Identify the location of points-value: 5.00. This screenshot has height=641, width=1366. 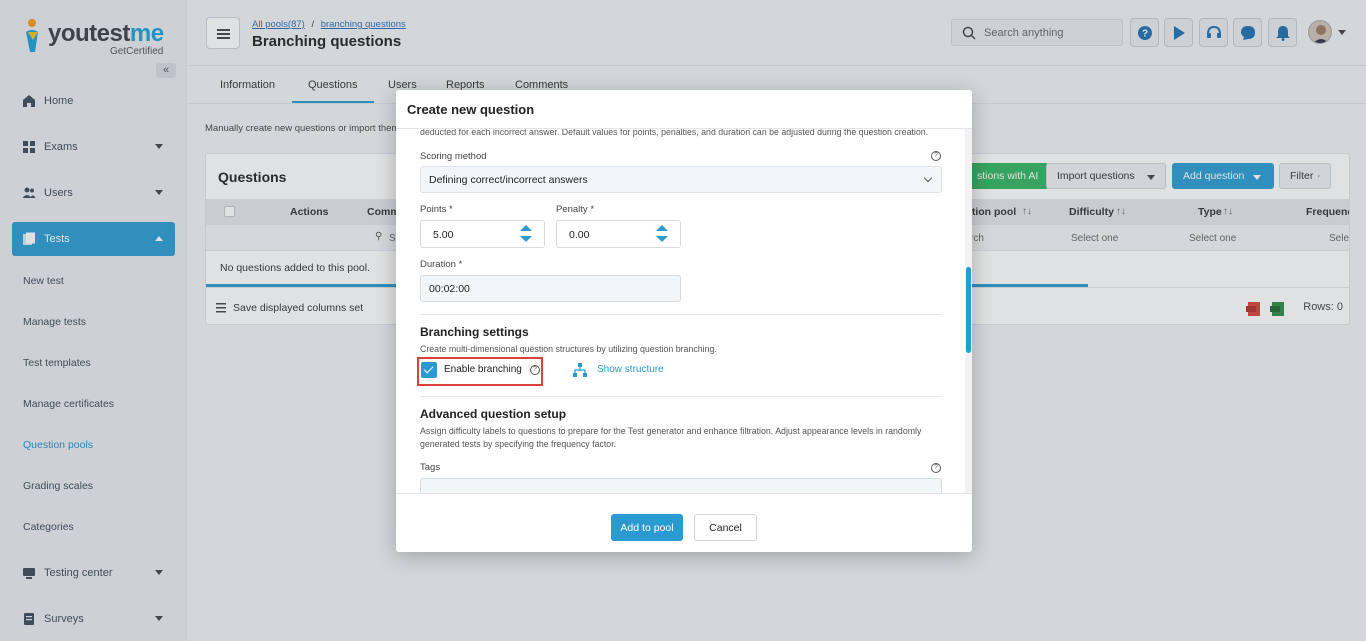
(443, 235).